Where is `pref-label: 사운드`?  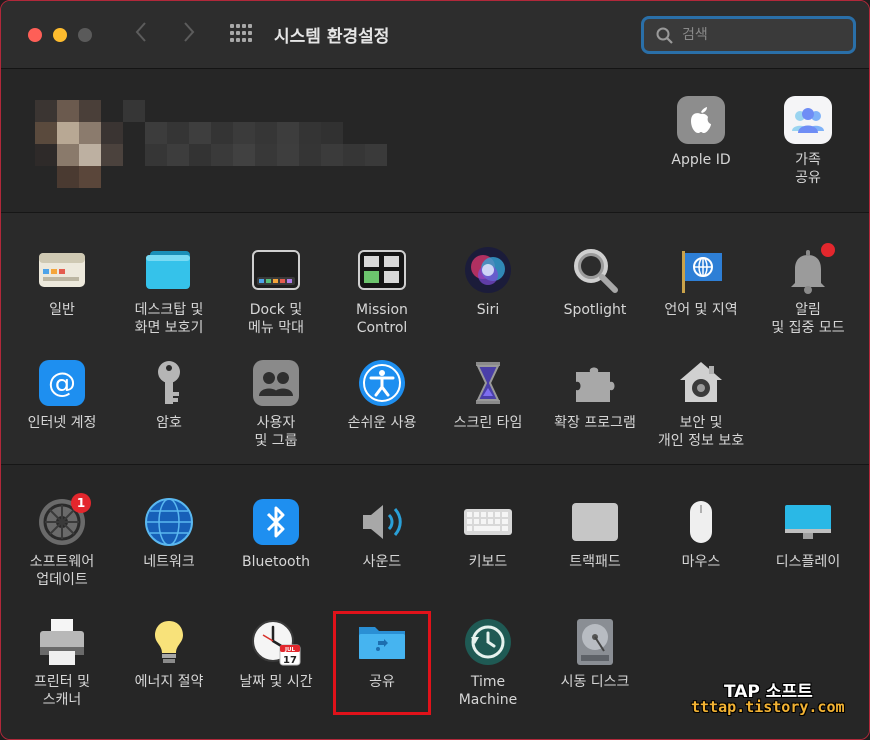
pref-label: 사운드 is located at coordinates (382, 562).